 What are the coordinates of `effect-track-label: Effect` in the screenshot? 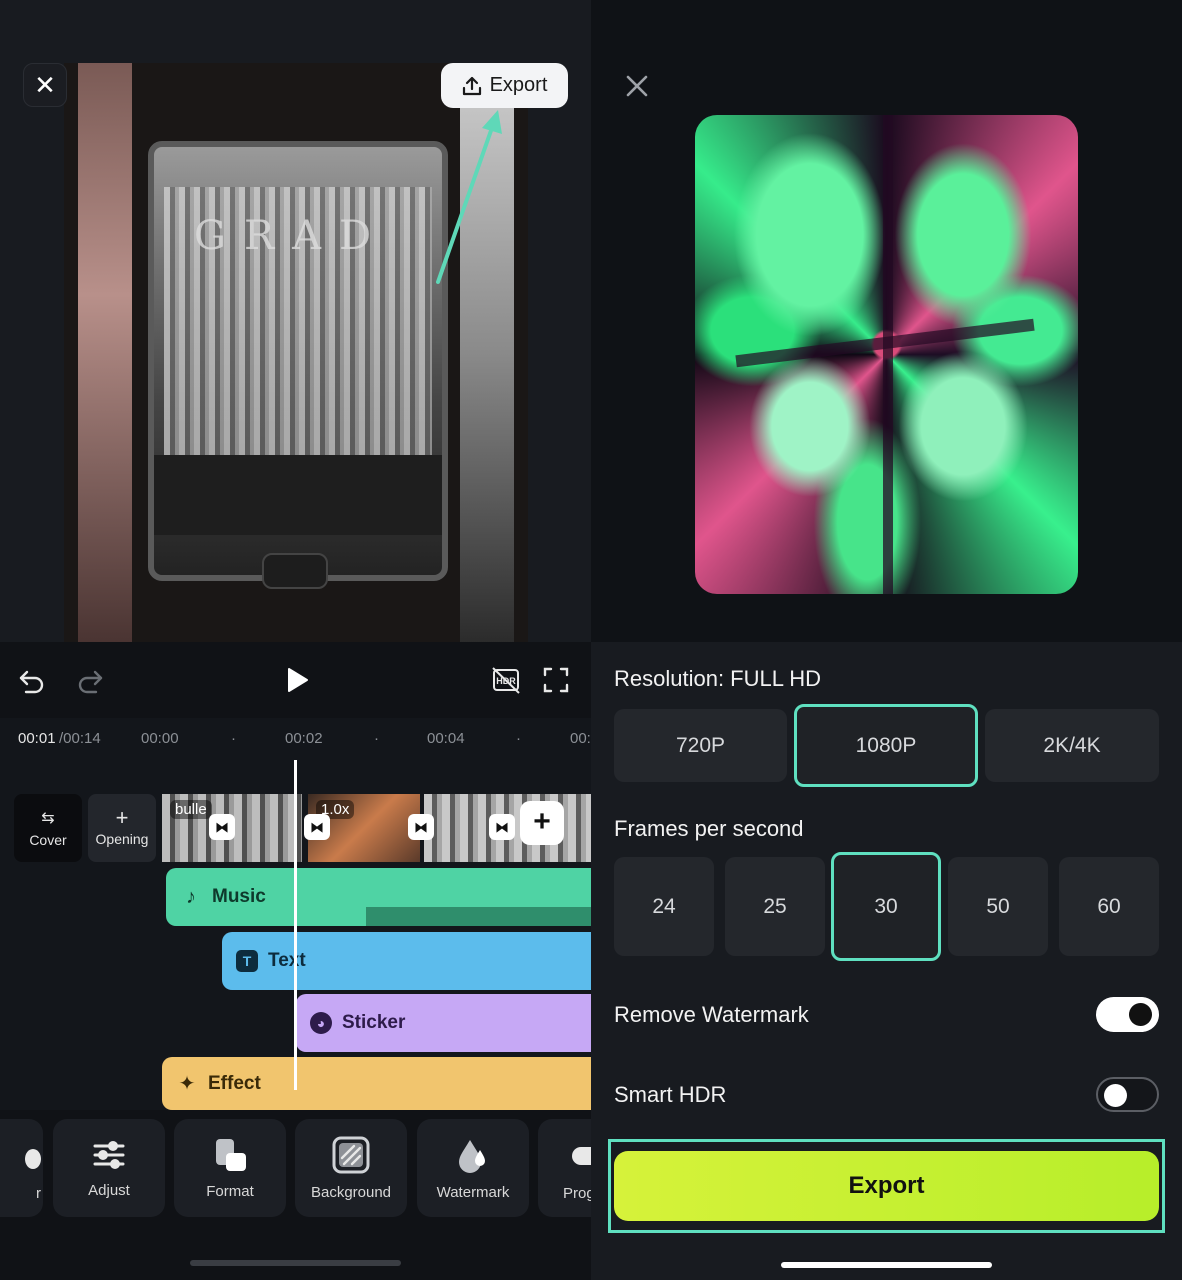 It's located at (234, 1083).